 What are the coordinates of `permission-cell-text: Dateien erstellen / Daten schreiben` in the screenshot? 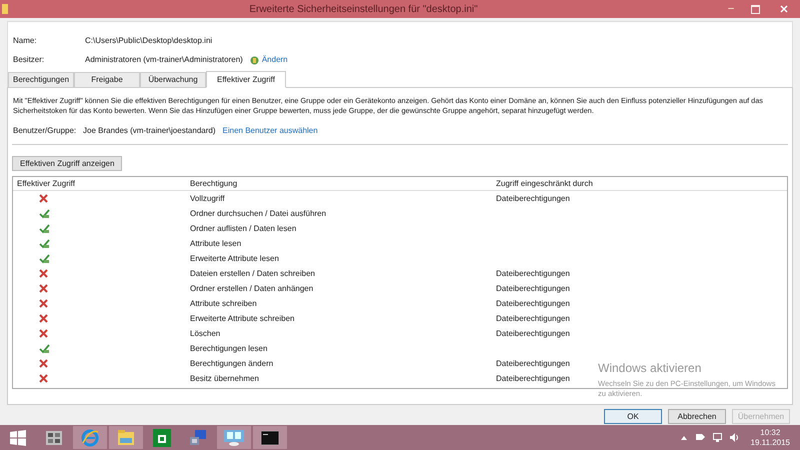 It's located at (253, 274).